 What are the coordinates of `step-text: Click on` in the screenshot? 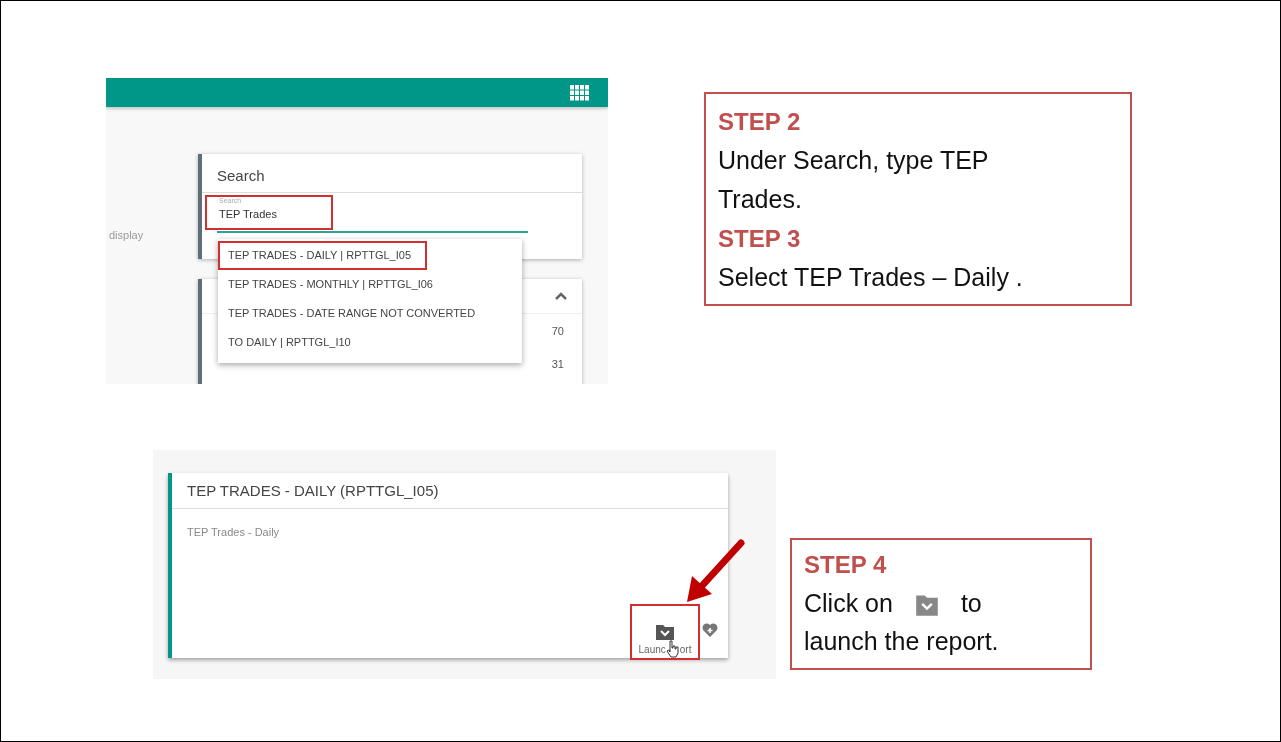 It's located at (848, 603).